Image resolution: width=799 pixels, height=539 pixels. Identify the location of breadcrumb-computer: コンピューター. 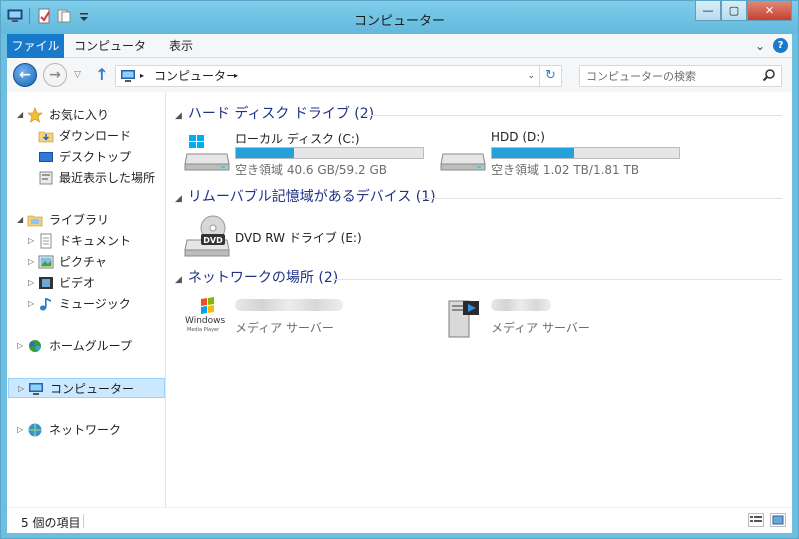
(196, 76).